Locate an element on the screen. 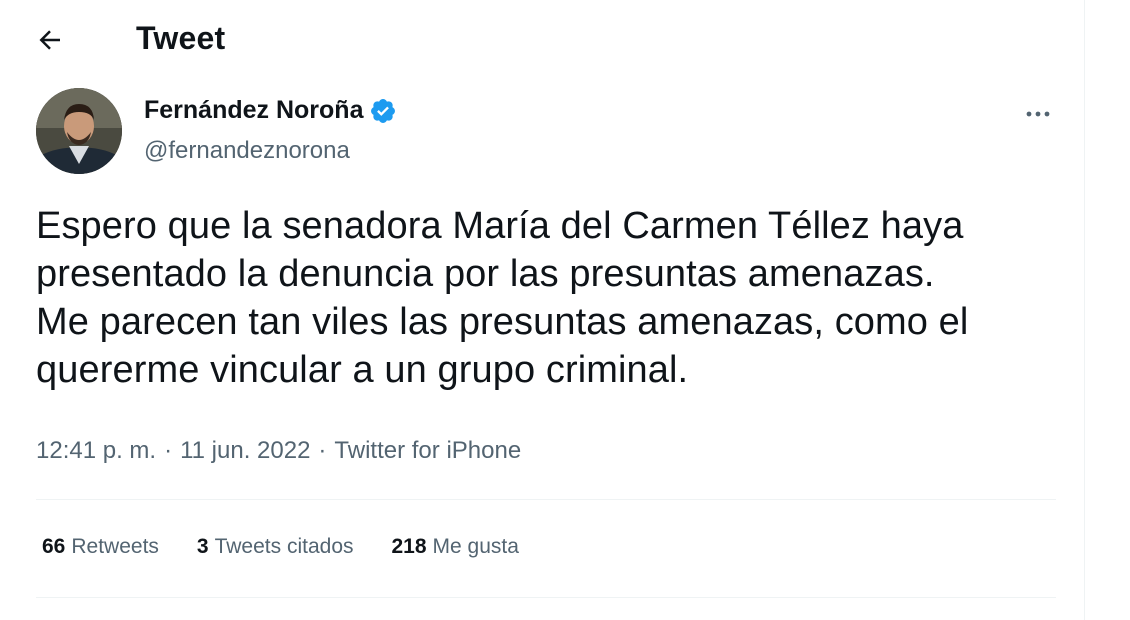 This screenshot has width=1130, height=620. avatar-photo is located at coordinates (79, 131).